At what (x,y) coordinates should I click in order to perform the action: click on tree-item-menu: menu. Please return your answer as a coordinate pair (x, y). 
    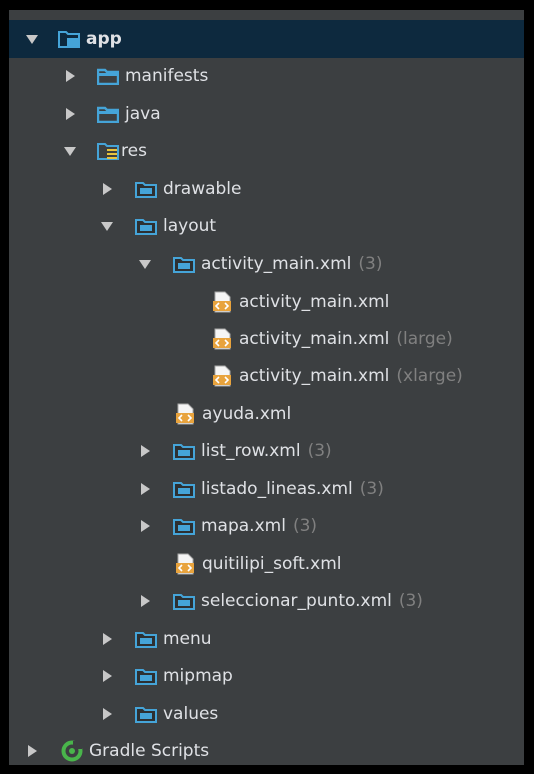
    Looking at the image, I should click on (266, 639).